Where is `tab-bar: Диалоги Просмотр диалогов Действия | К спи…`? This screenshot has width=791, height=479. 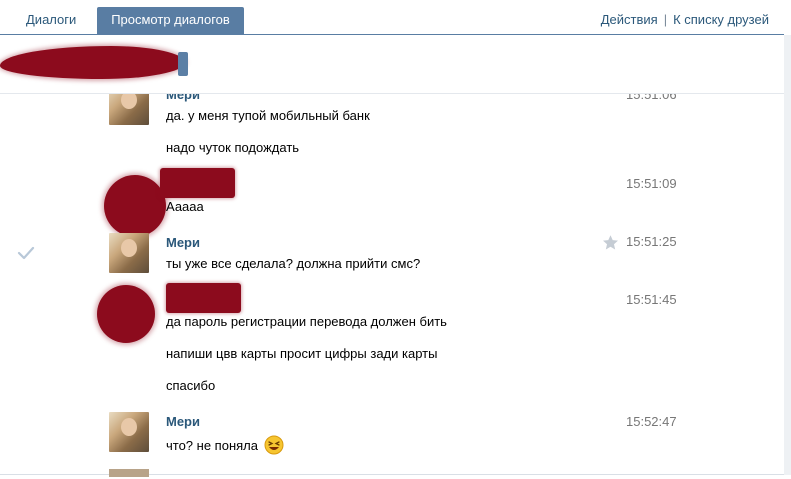 tab-bar: Диалоги Просмотр диалогов Действия | К спи… is located at coordinates (392, 17).